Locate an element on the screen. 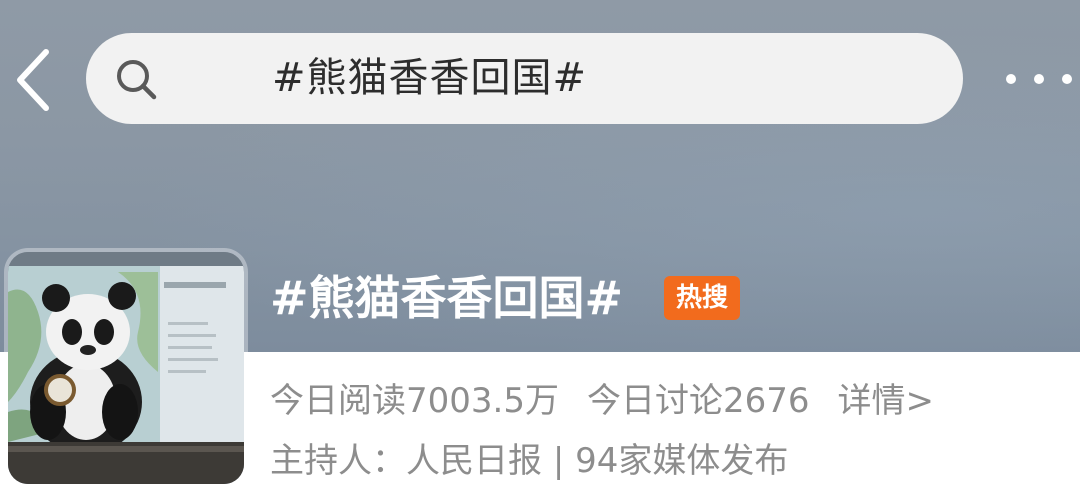 The width and height of the screenshot is (1080, 500). panda-photo-icon is located at coordinates (126, 368).